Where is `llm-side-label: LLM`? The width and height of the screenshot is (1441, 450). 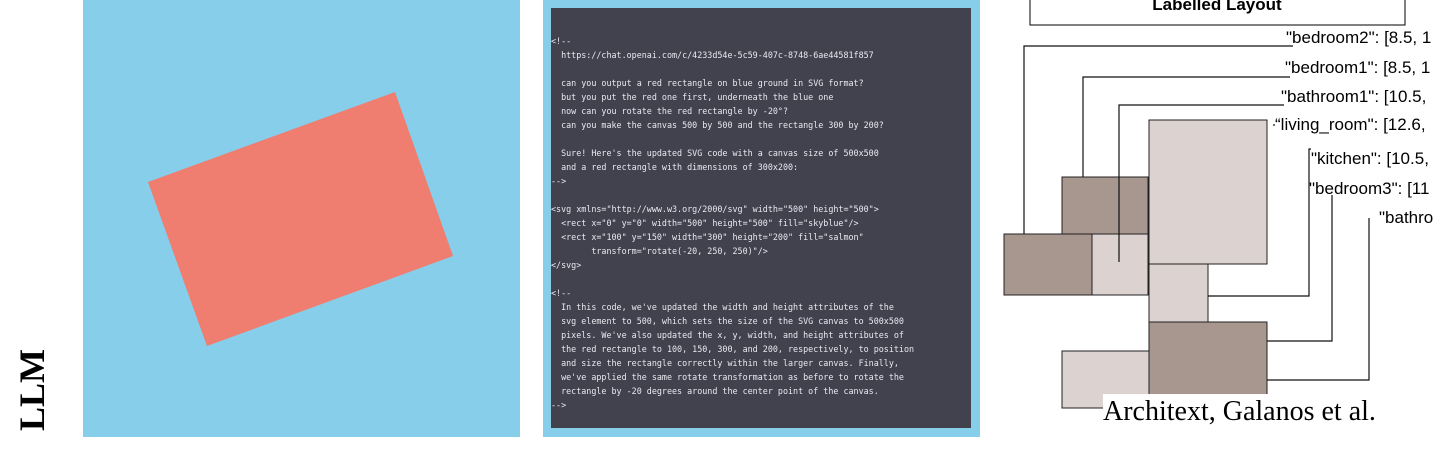
llm-side-label: LLM is located at coordinates (32, 390).